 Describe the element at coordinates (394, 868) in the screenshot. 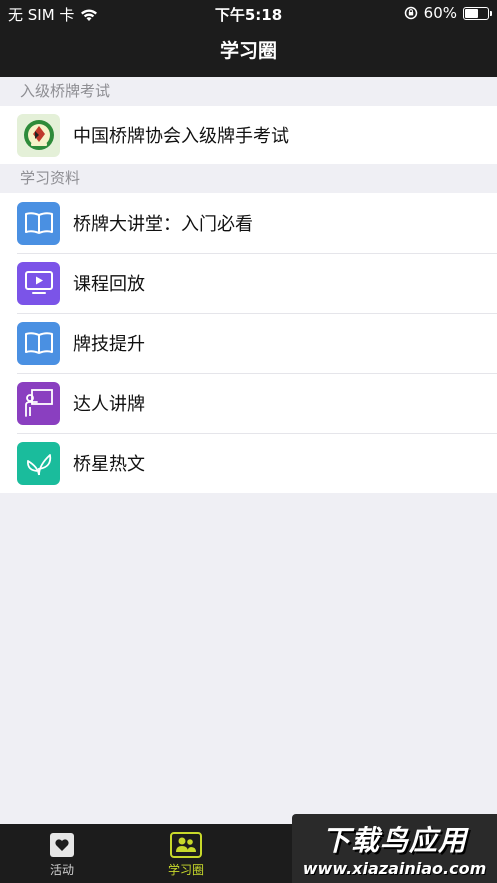

I see `watermark-url: www.xiazainiao.com` at that location.